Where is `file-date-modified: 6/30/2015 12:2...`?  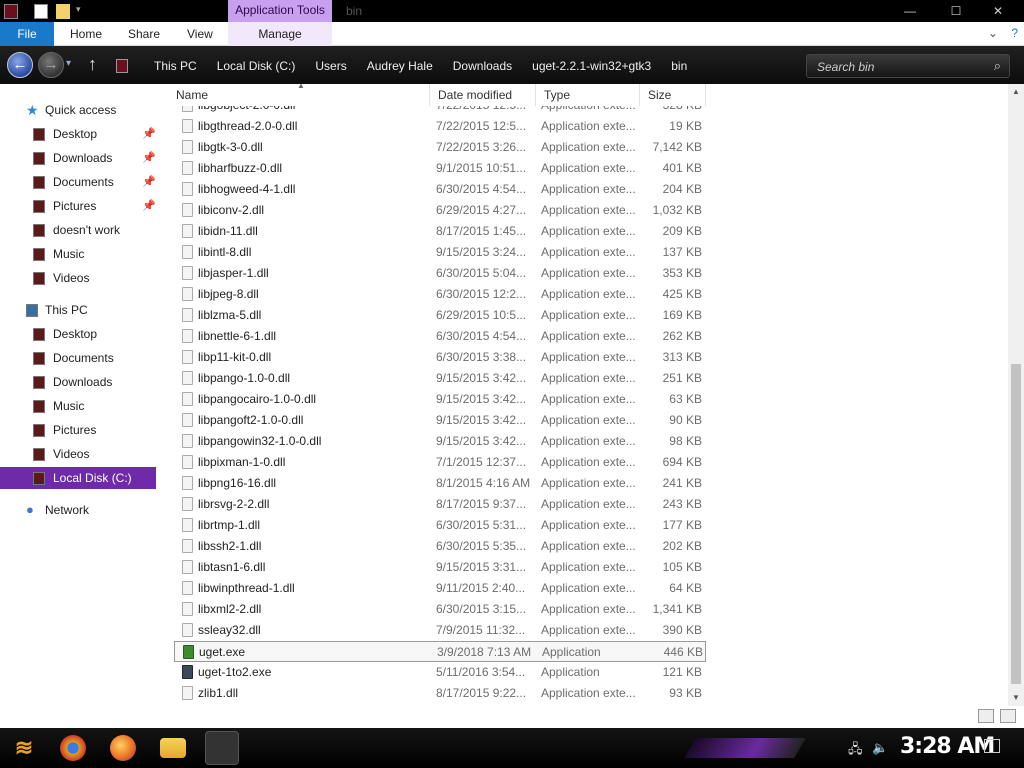
file-date-modified: 6/30/2015 12:2... is located at coordinates (481, 294).